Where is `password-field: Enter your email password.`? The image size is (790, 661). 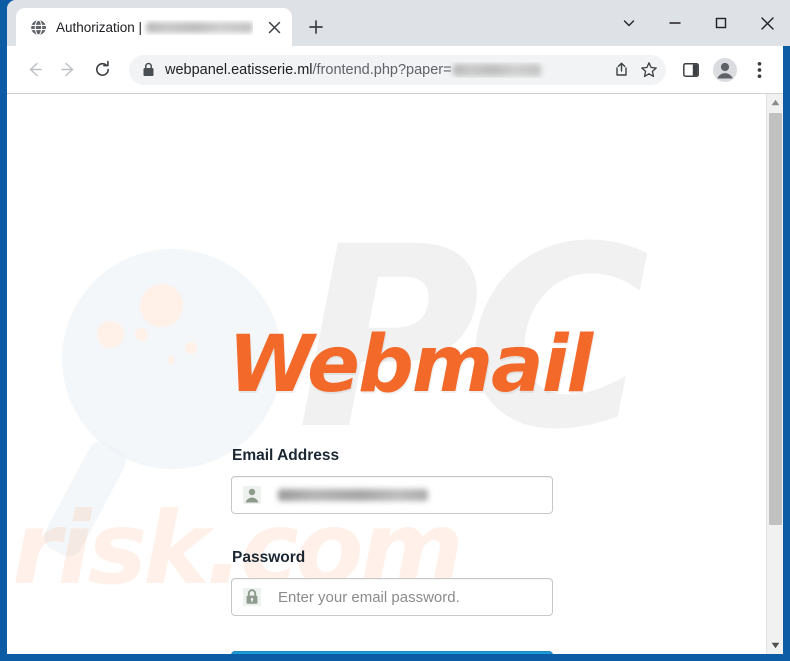
password-field: Enter your email password. is located at coordinates (392, 597).